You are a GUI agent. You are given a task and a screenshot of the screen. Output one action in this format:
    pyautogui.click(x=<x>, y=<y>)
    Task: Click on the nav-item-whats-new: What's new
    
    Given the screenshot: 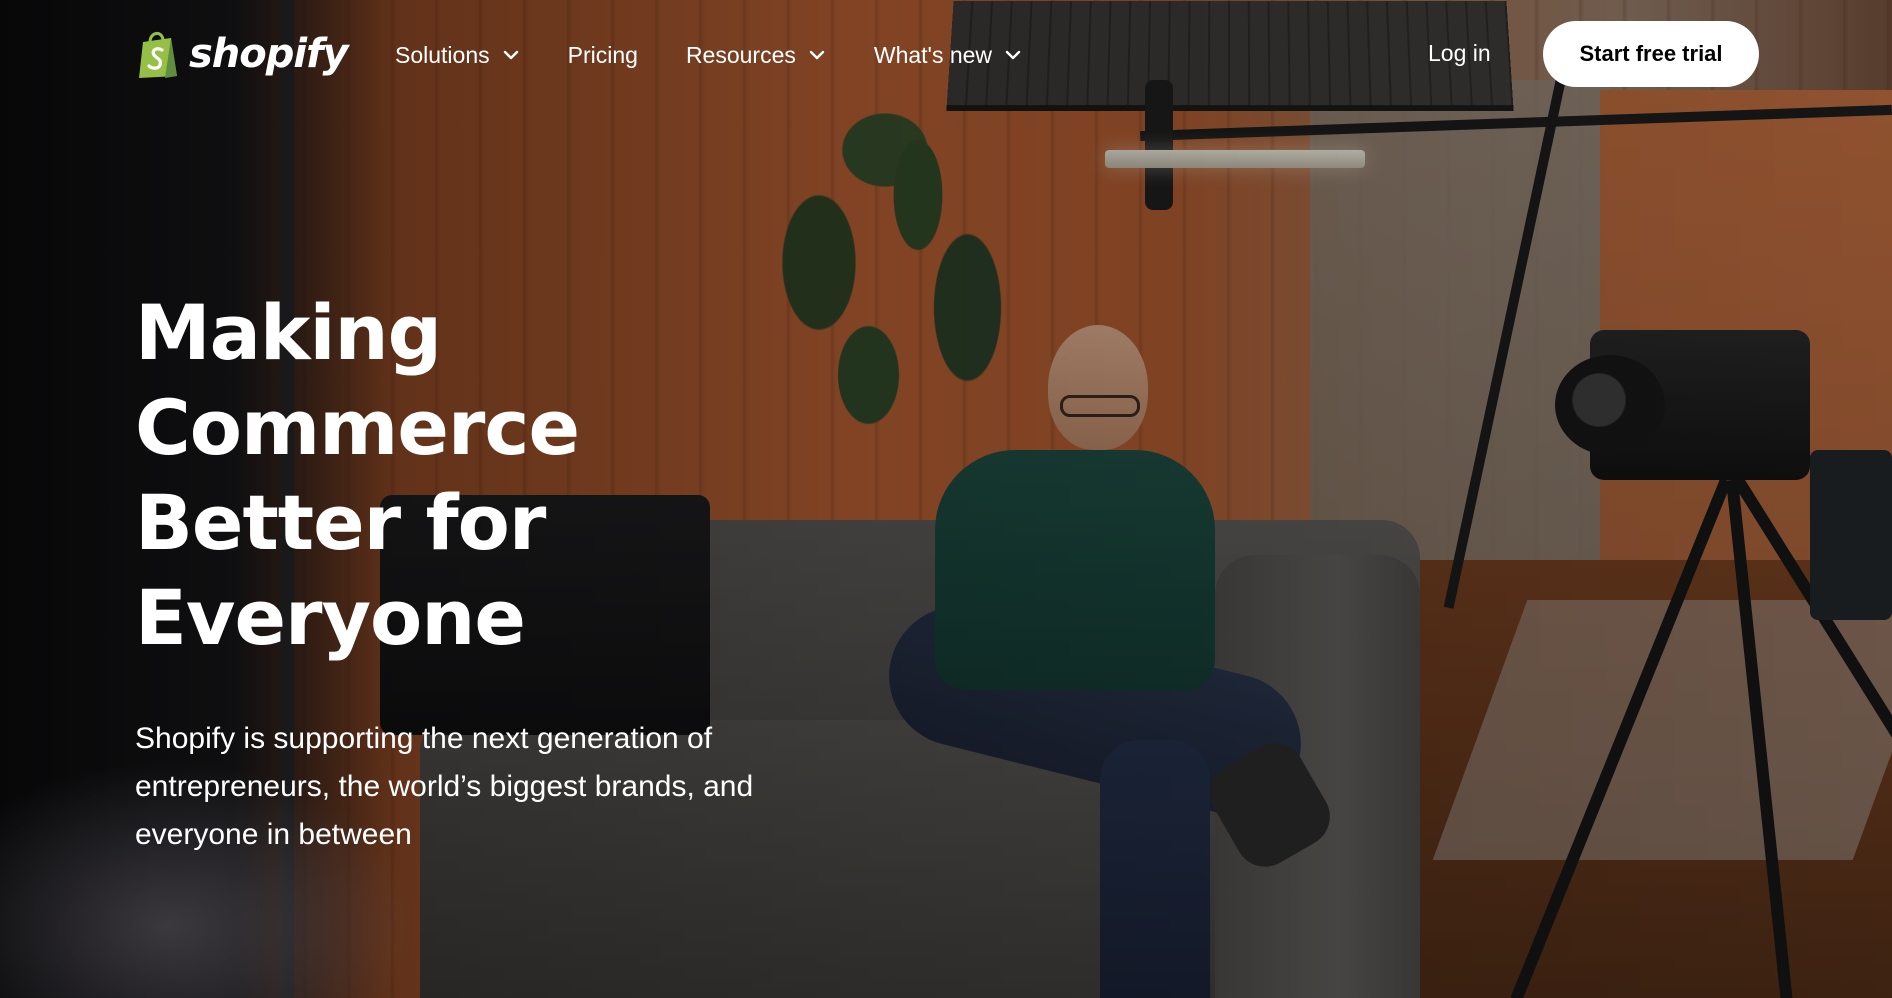 What is the action you would take?
    pyautogui.click(x=948, y=55)
    